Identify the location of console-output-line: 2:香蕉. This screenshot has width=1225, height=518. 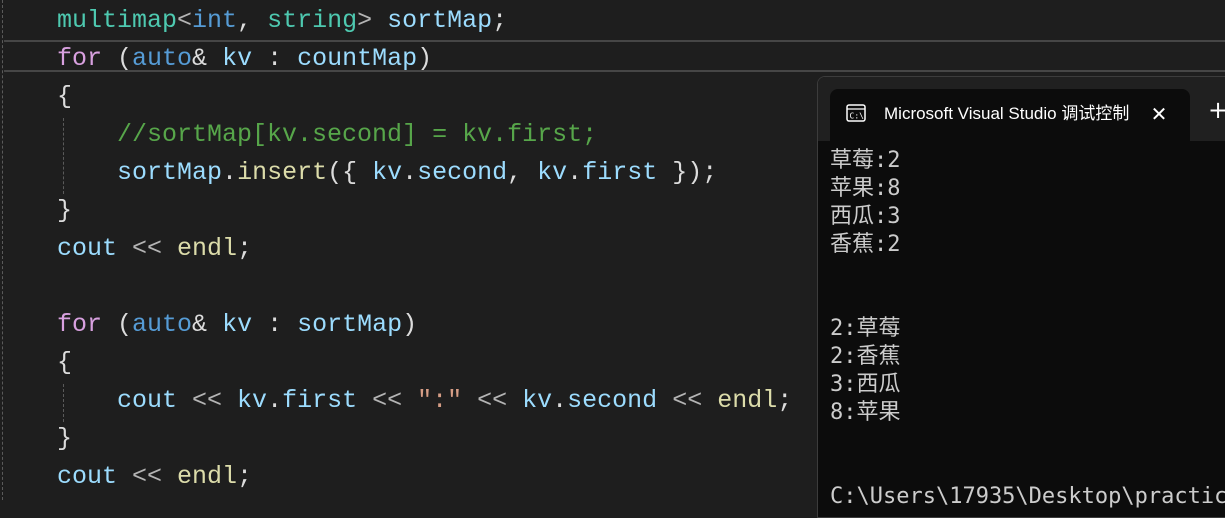
(865, 356).